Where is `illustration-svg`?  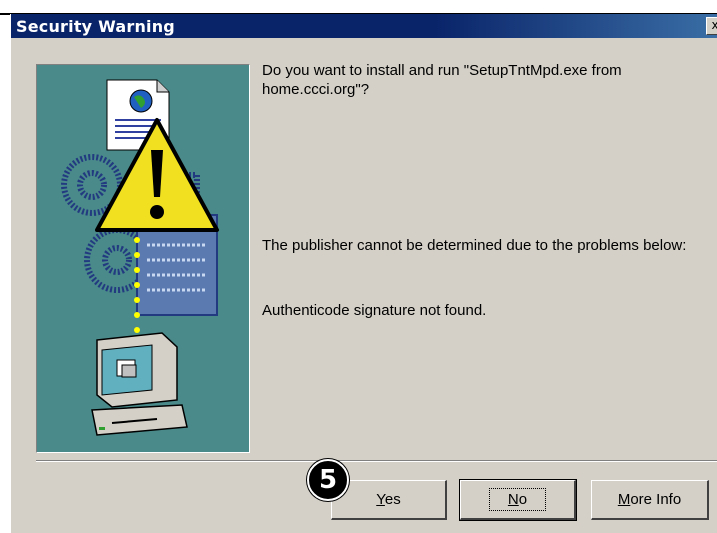 illustration-svg is located at coordinates (140, 257).